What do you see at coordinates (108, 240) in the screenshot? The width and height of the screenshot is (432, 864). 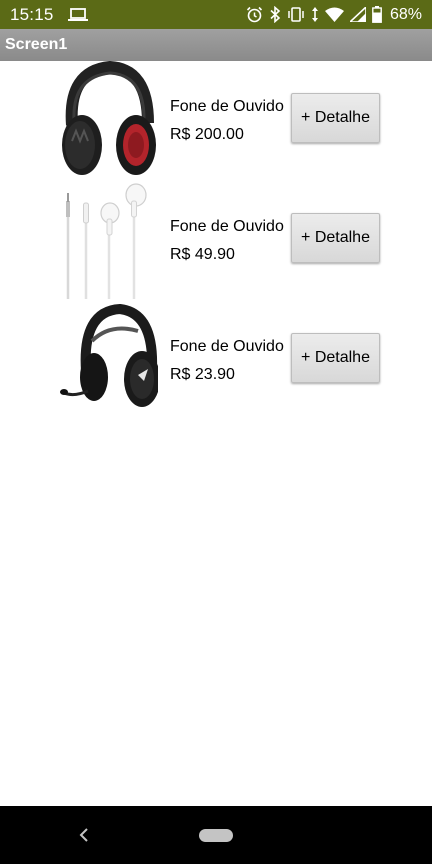 I see `white-earbuds-image` at bounding box center [108, 240].